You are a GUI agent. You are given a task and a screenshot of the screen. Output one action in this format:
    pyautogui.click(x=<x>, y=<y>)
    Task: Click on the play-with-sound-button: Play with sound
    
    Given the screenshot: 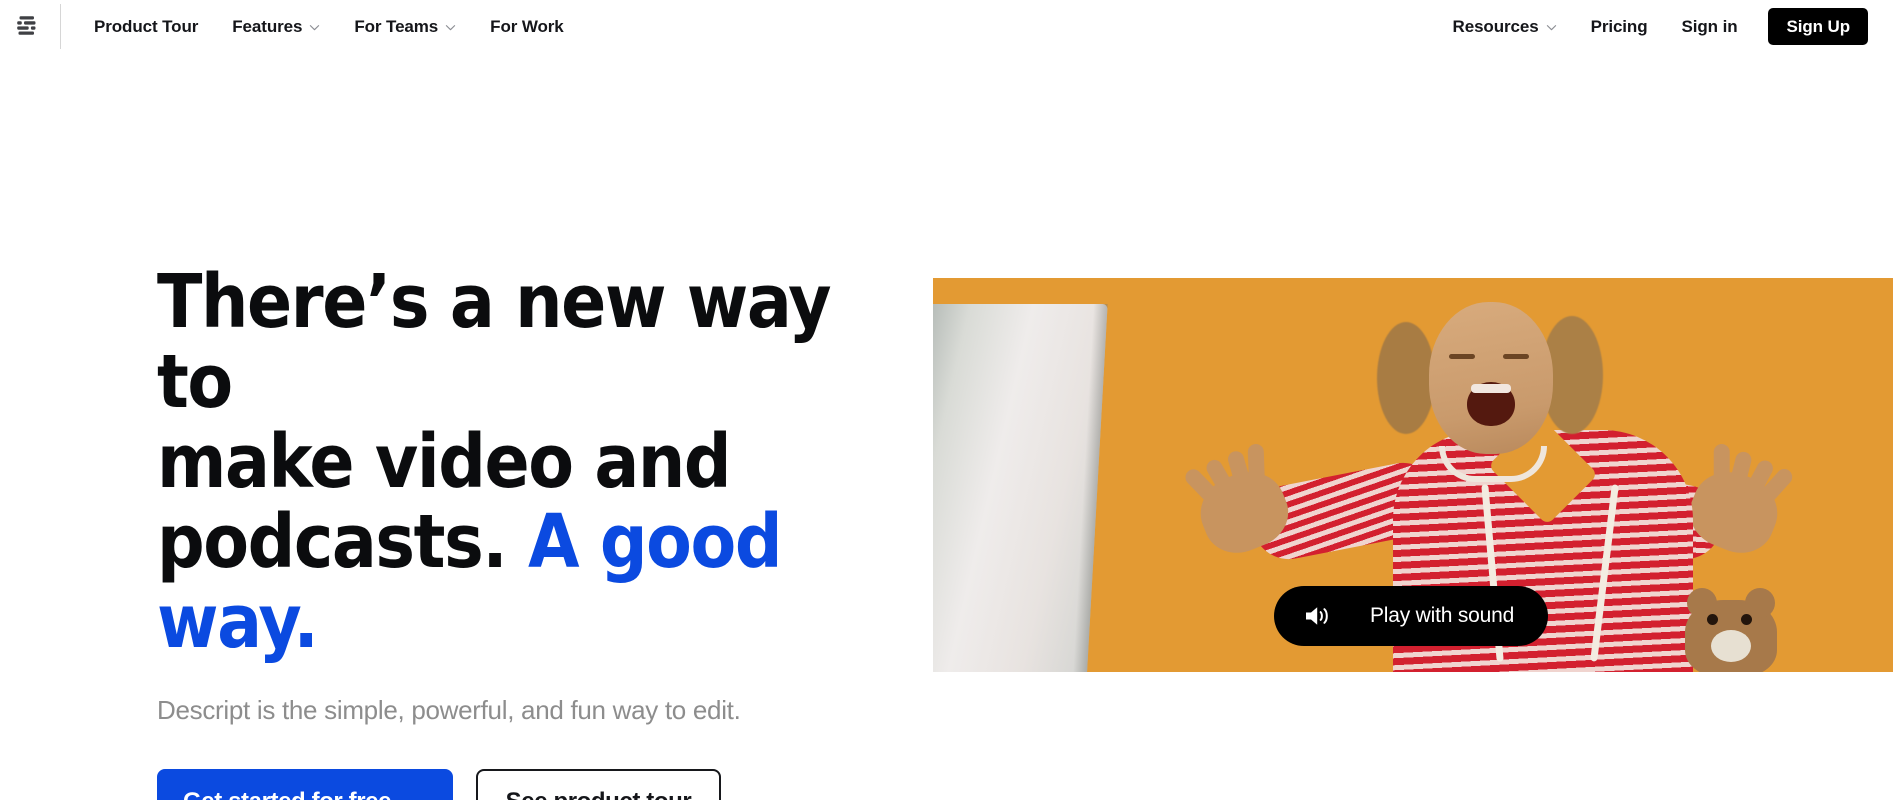 What is the action you would take?
    pyautogui.click(x=1411, y=616)
    